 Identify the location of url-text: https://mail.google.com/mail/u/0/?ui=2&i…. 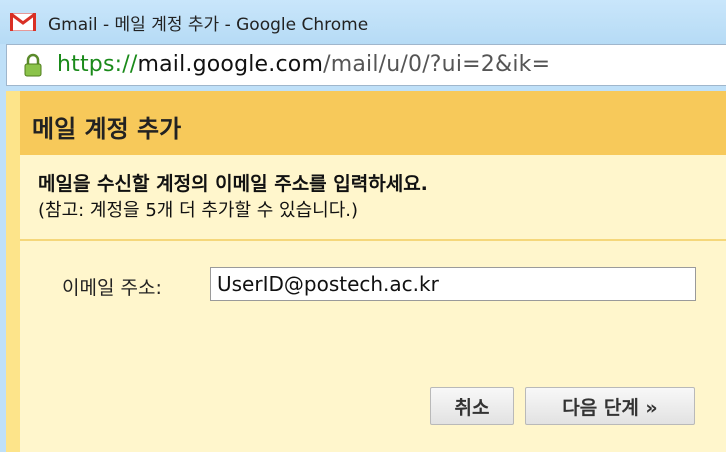
(303, 64).